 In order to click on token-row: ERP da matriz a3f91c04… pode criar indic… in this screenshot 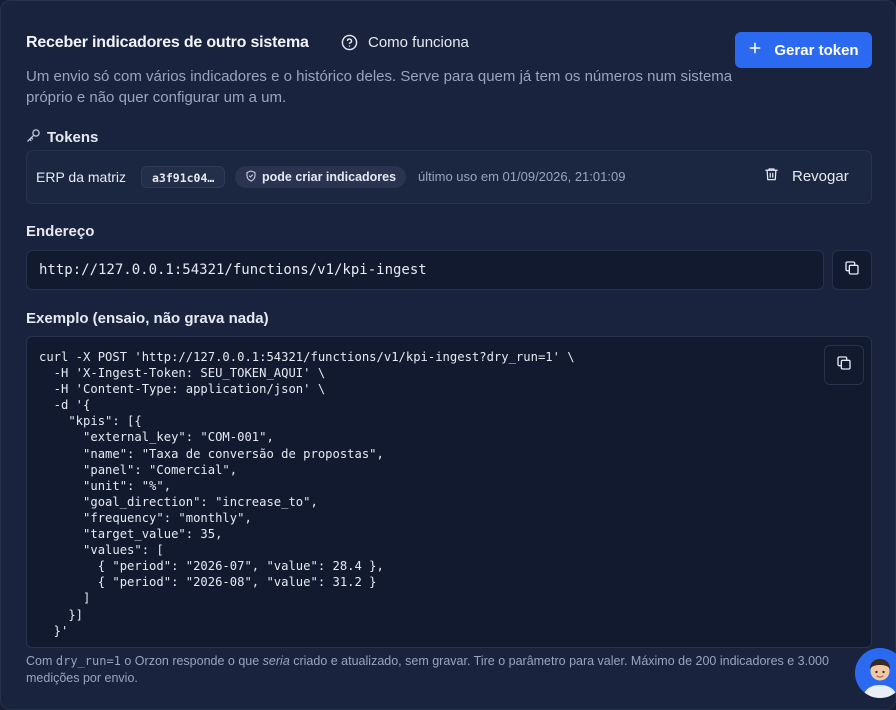, I will do `click(449, 177)`.